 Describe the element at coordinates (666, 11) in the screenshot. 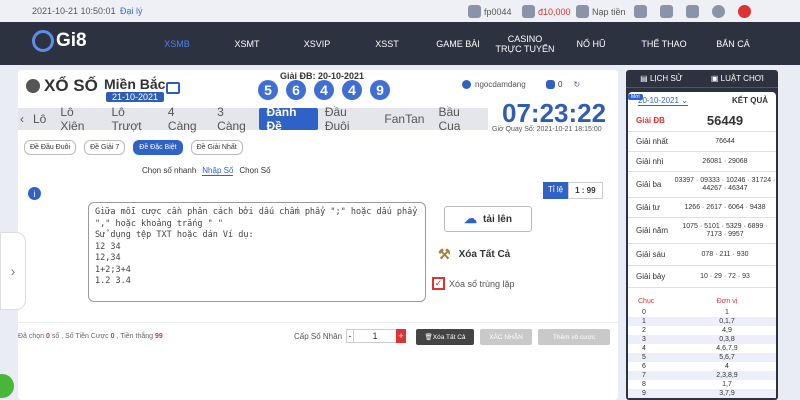

I see `mail-button` at that location.